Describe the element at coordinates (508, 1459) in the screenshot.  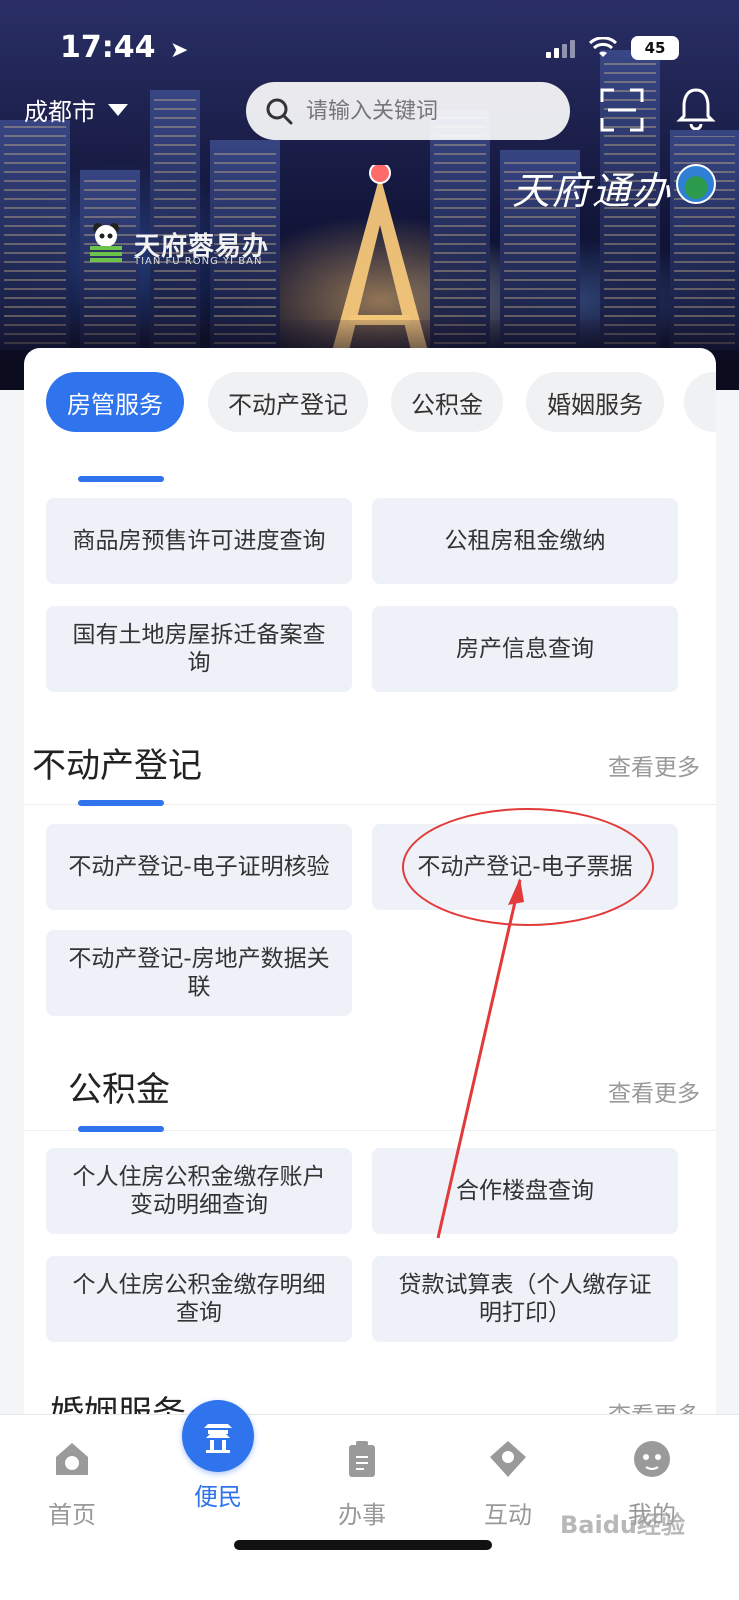
I see `interact-icon` at that location.